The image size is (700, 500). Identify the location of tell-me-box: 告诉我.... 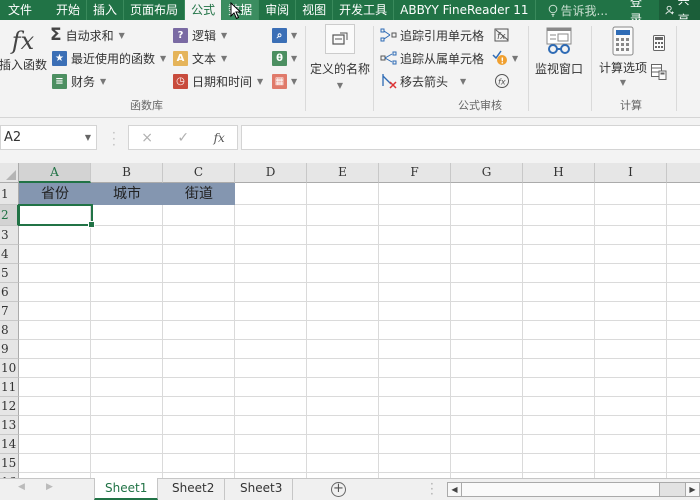
(578, 10).